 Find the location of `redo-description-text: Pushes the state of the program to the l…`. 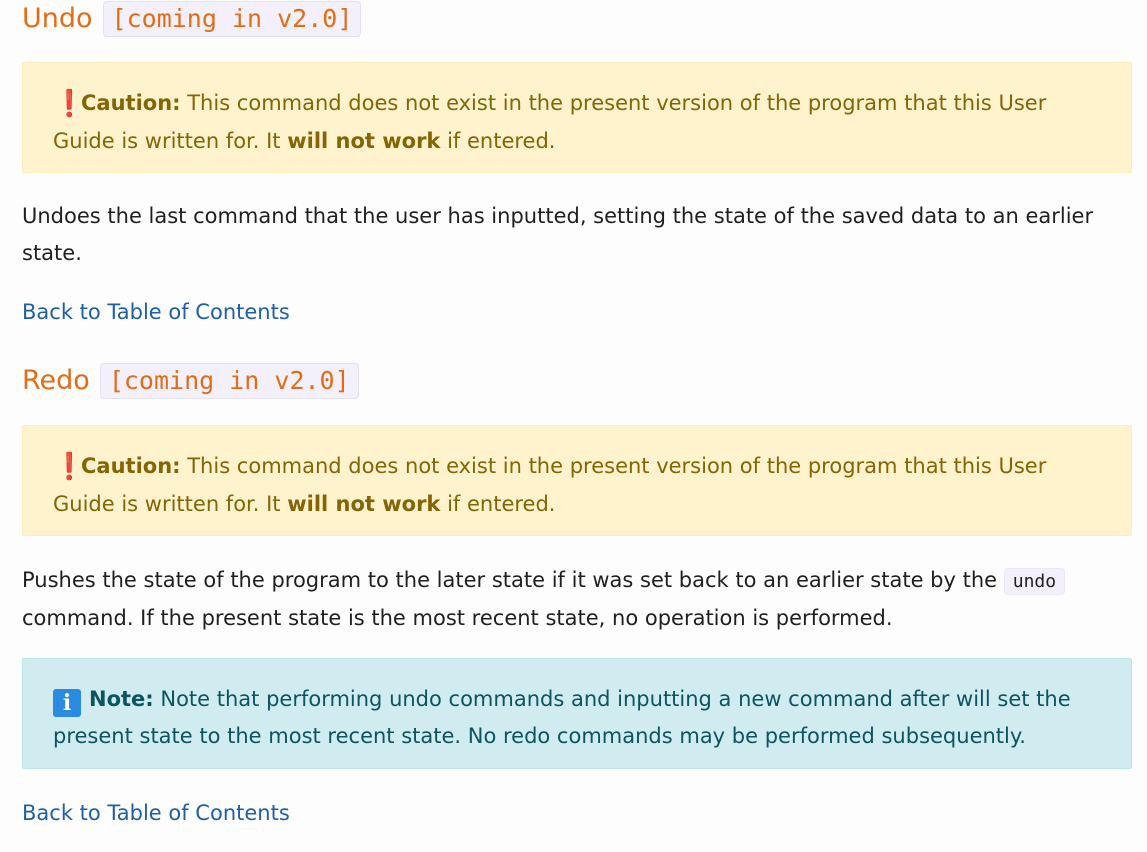

redo-description-text: Pushes the state of the program to the l… is located at coordinates (513, 580).